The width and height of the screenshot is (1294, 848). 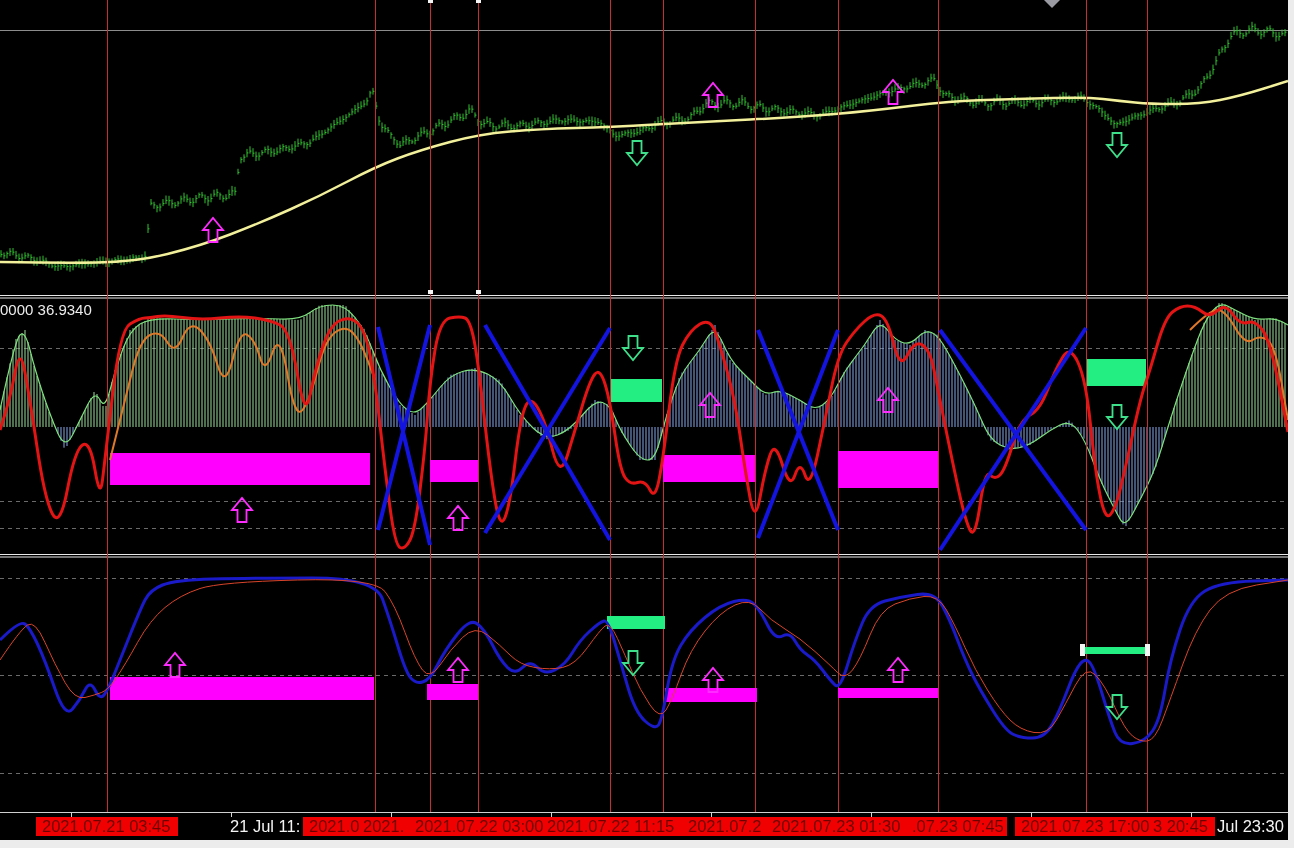 I want to click on time-label: 3 20:45, so click(x=1183, y=826).